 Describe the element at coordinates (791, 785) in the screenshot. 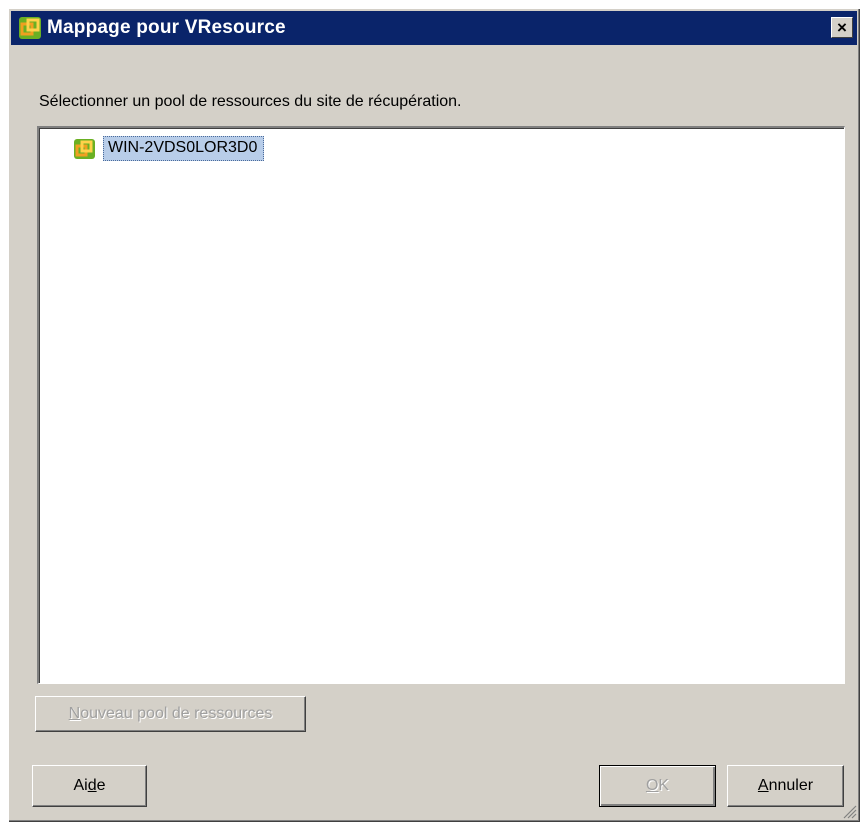

I see `cancel-label-rest: nnuler` at that location.